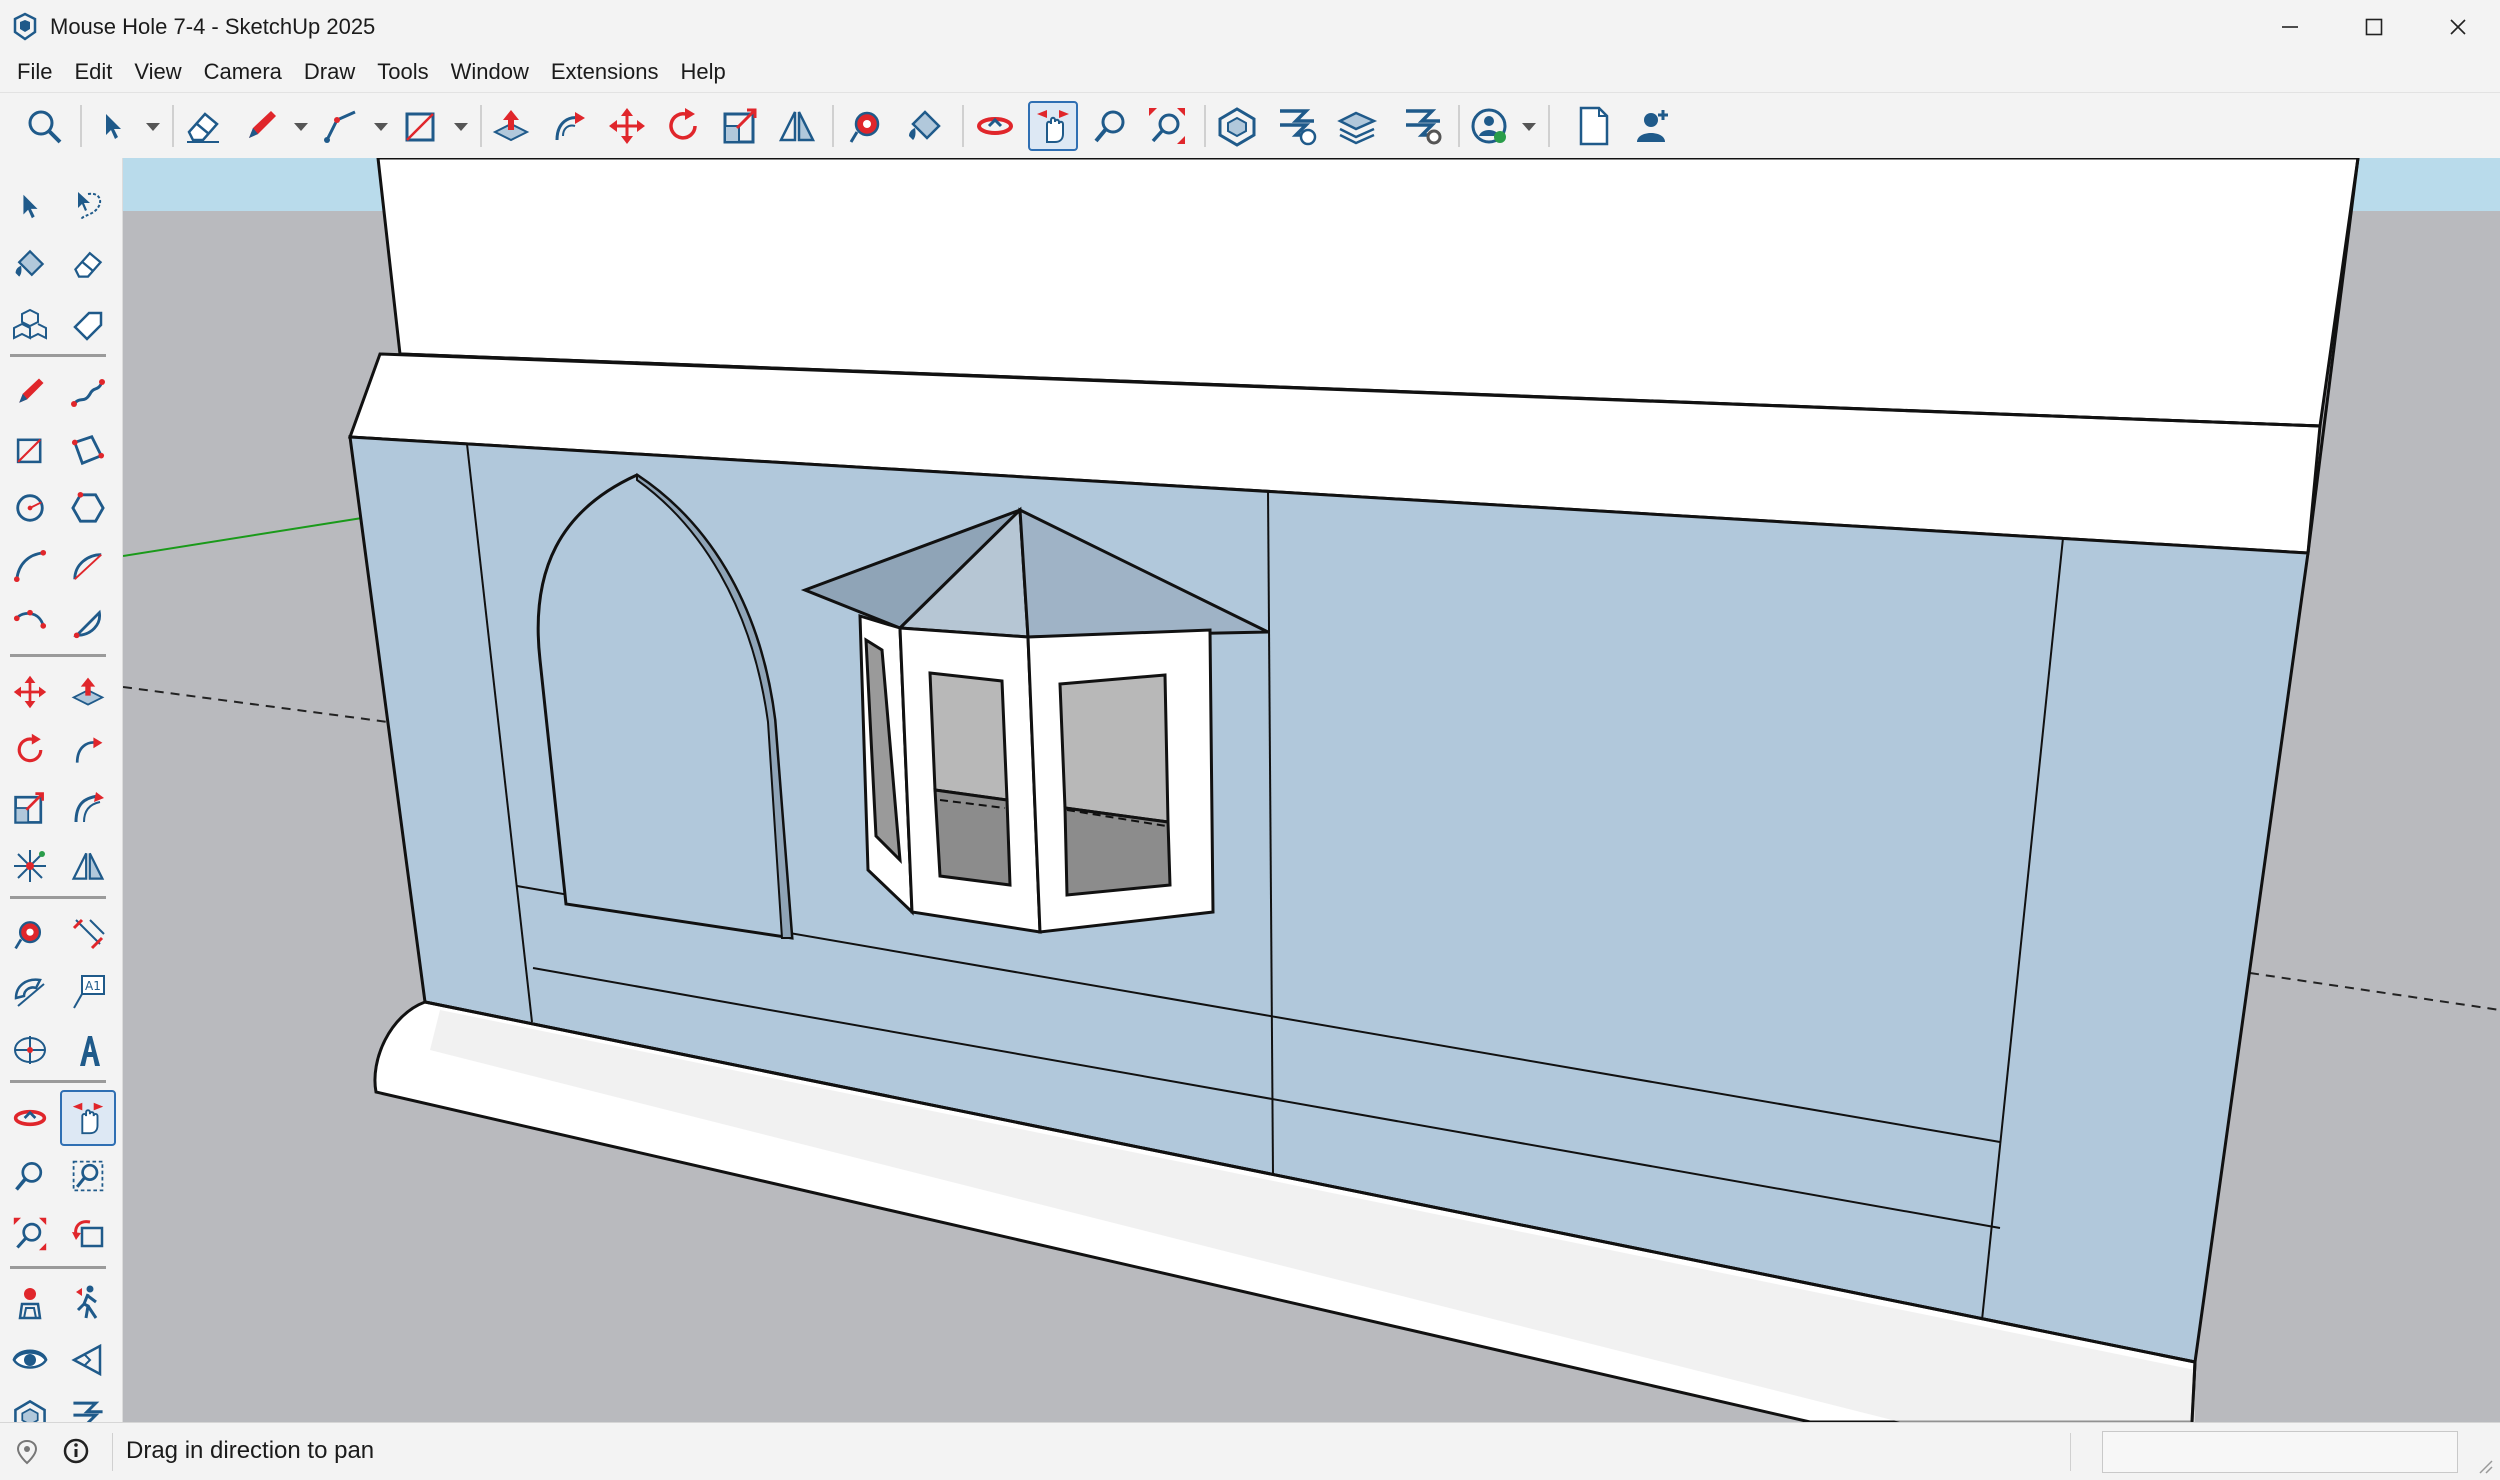 This screenshot has height=1480, width=2500. What do you see at coordinates (88, 566) in the screenshot?
I see `lt-2point-arc-button` at bounding box center [88, 566].